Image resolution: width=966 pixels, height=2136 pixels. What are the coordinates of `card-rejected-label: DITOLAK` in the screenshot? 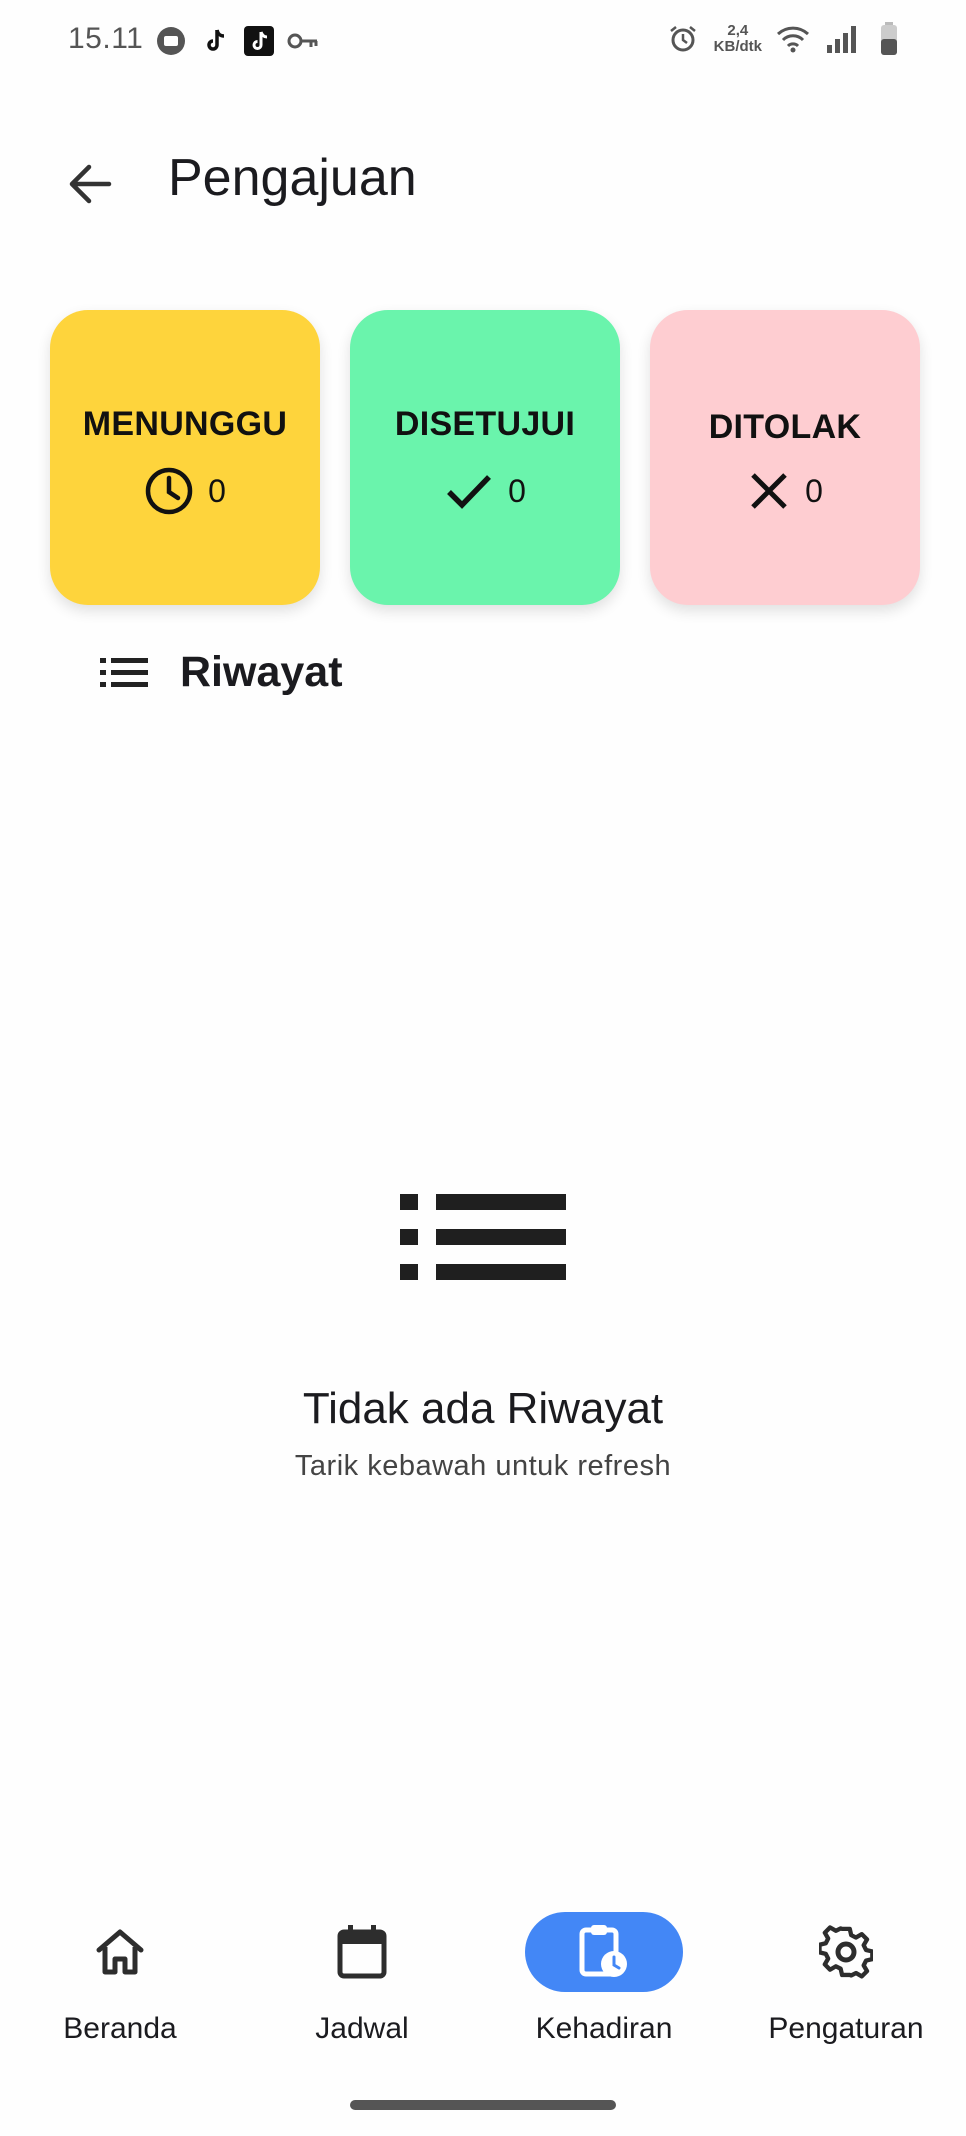 It's located at (785, 427).